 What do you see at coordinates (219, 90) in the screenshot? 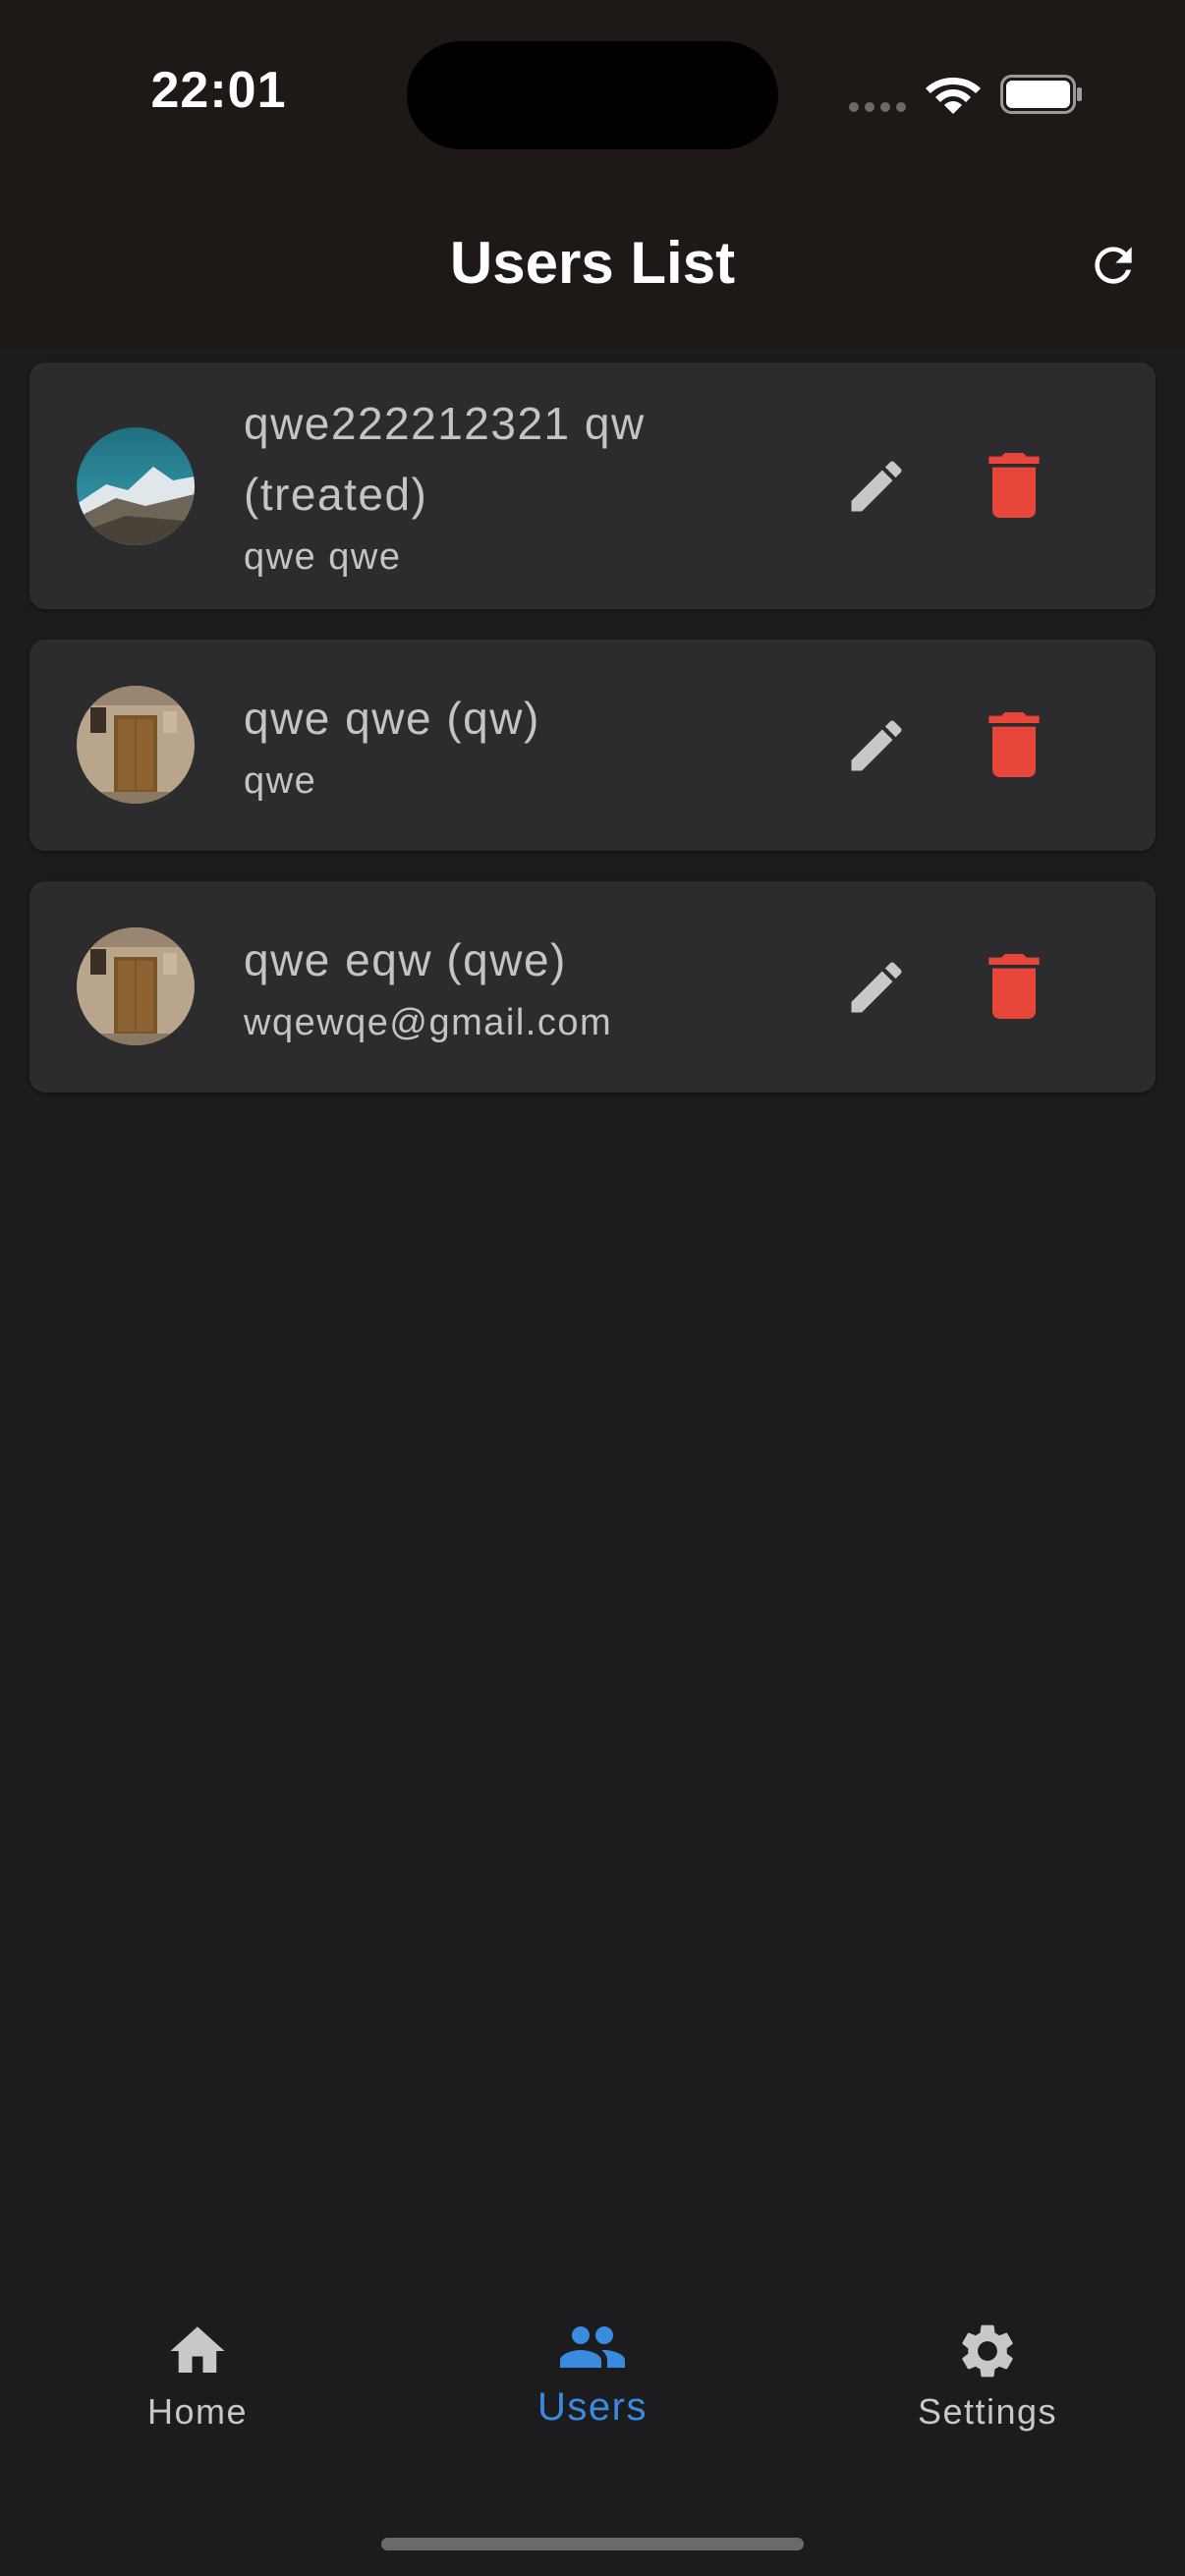
I see `status-time: 22:01` at bounding box center [219, 90].